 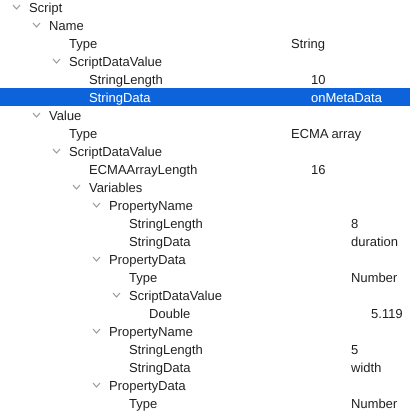 What do you see at coordinates (374, 241) in the screenshot?
I see `node-value: duration` at bounding box center [374, 241].